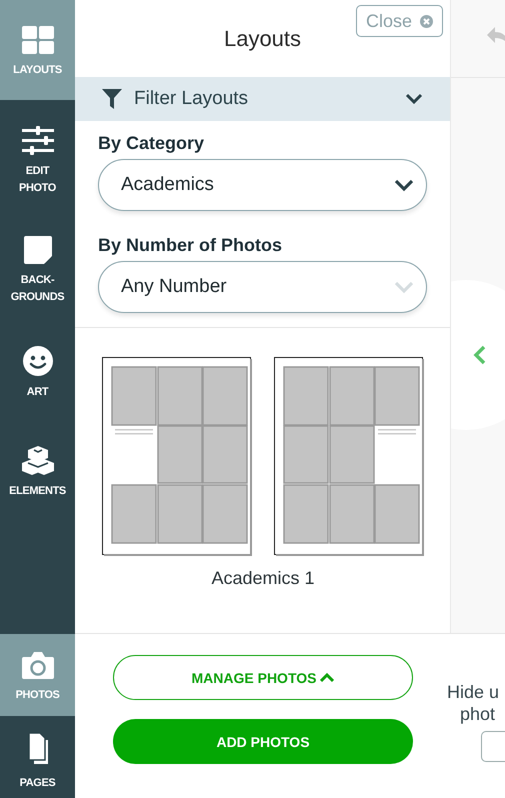 Image resolution: width=505 pixels, height=798 pixels. I want to click on sidebar-item: PAGES, so click(37, 757).